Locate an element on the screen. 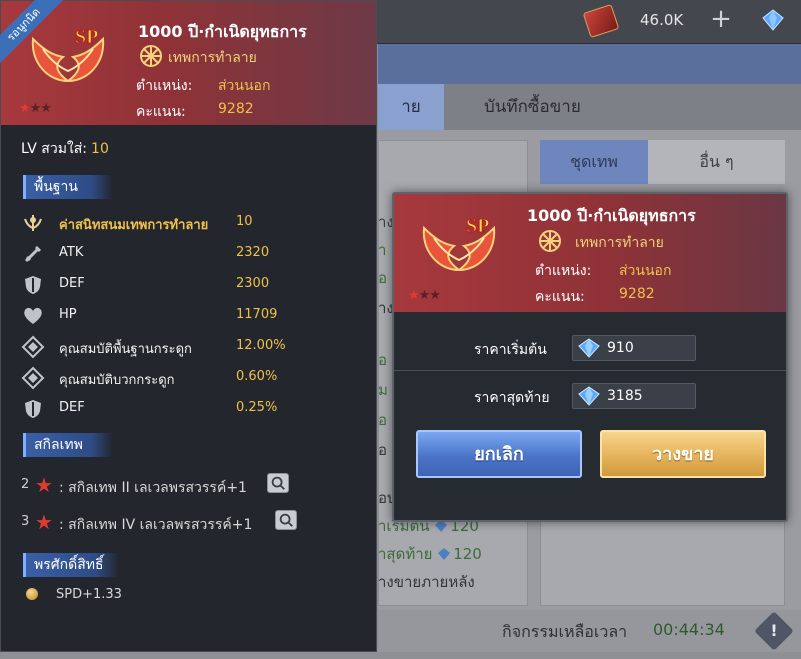 The width and height of the screenshot is (801, 659). stat-value: 12.00% is located at coordinates (261, 345).